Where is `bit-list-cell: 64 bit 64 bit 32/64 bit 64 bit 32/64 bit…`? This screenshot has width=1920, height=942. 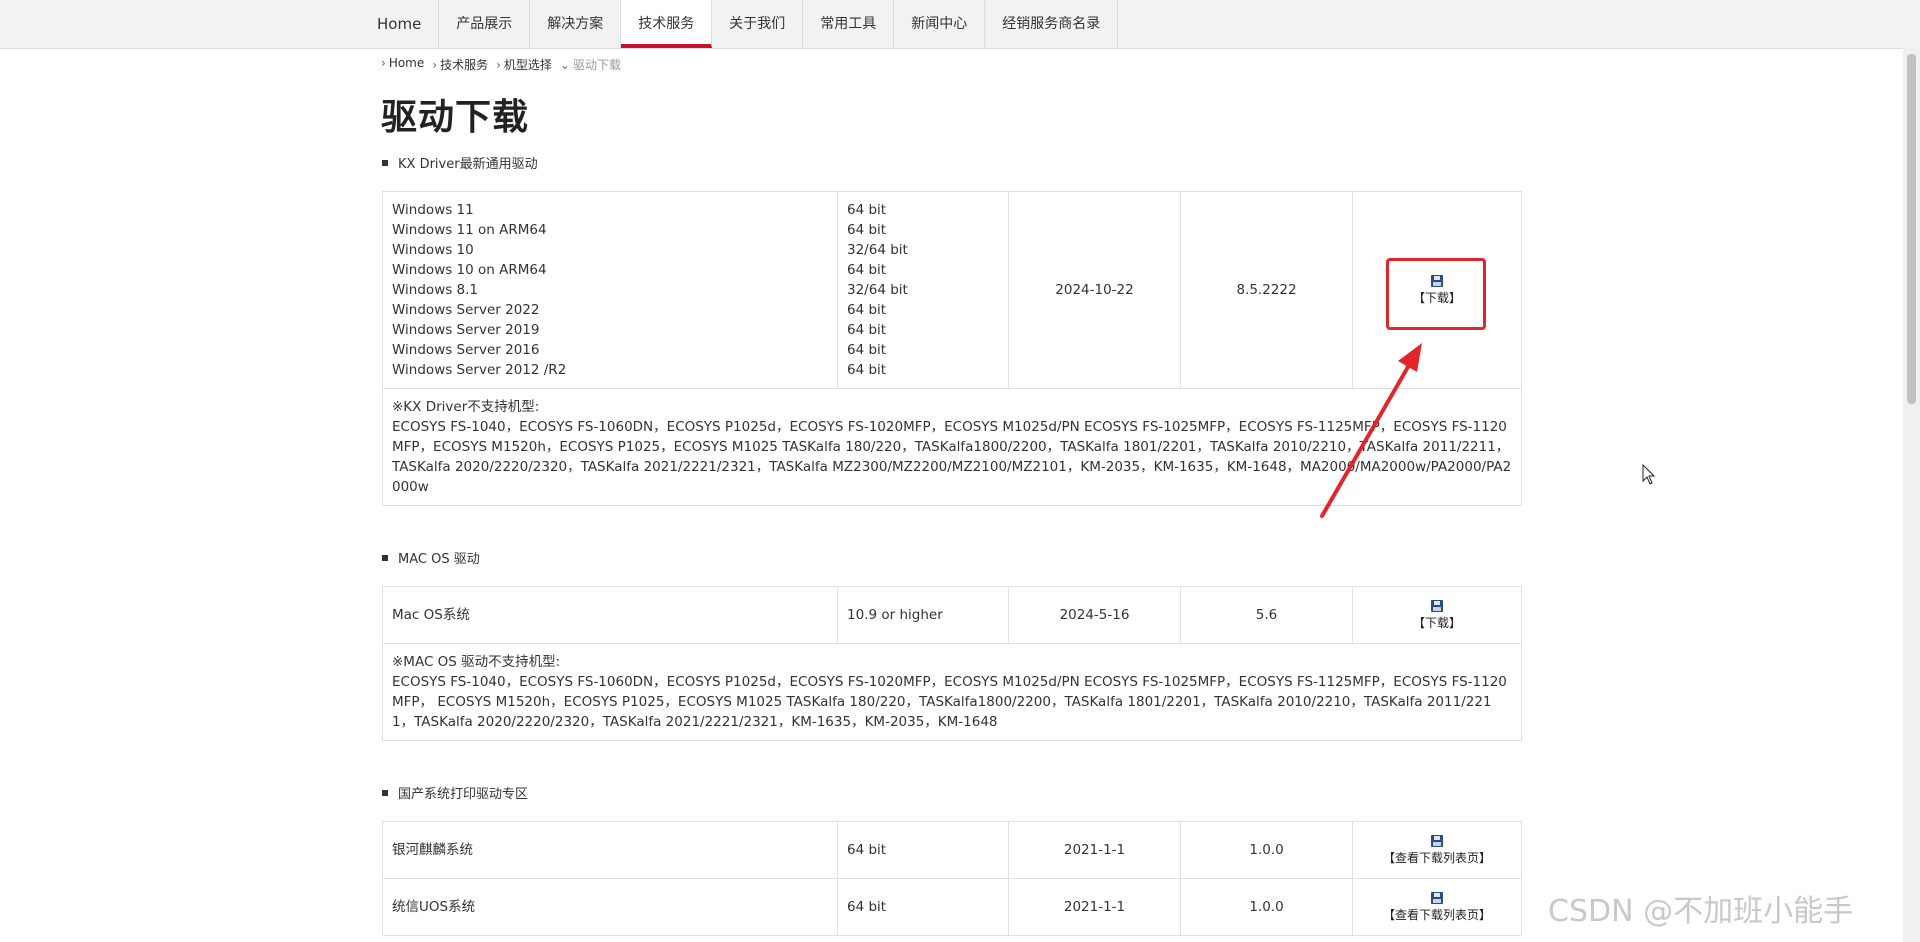
bit-list-cell: 64 bit 64 bit 32/64 bit 64 bit 32/64 bit… is located at coordinates (923, 290).